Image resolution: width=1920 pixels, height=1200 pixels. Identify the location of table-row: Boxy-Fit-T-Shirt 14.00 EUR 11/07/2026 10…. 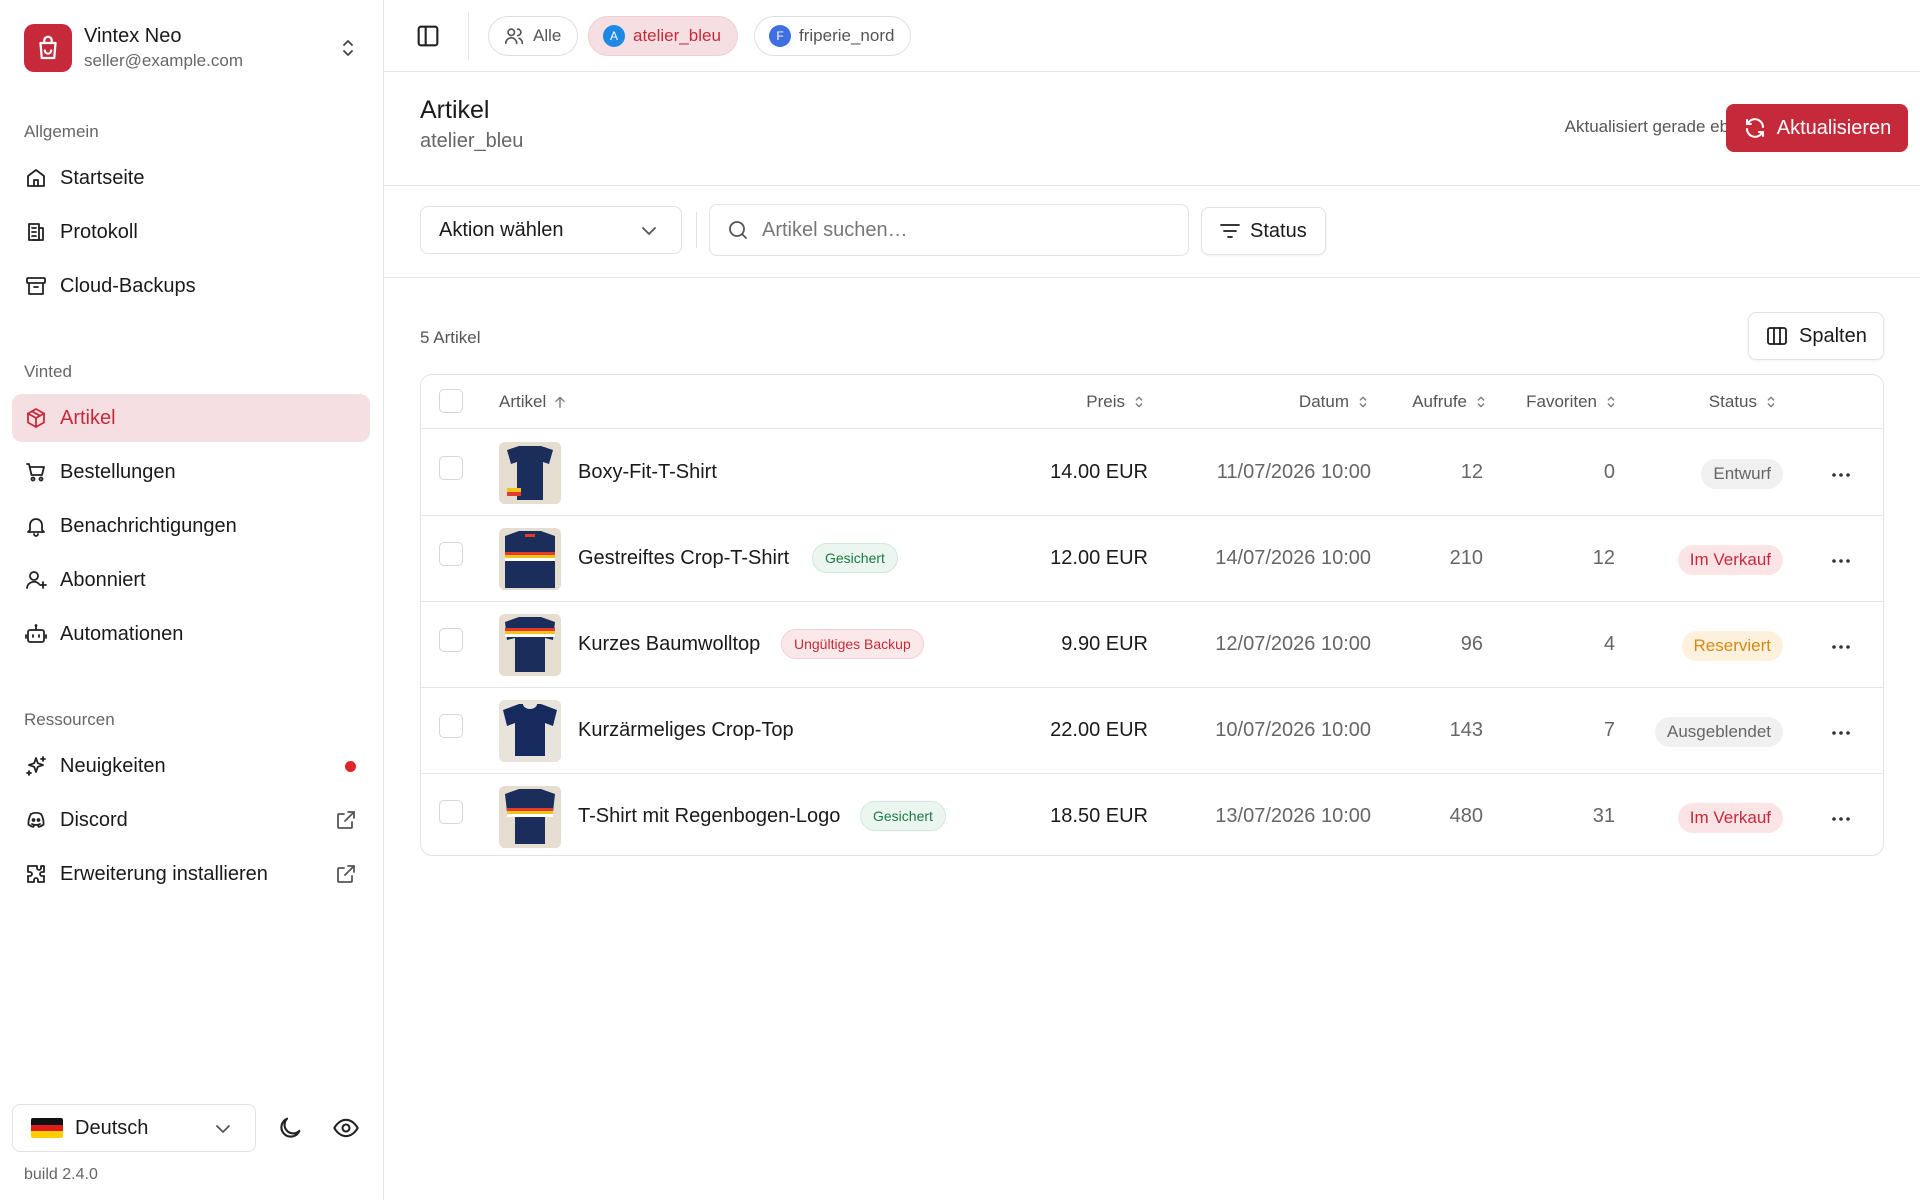
(1152, 473).